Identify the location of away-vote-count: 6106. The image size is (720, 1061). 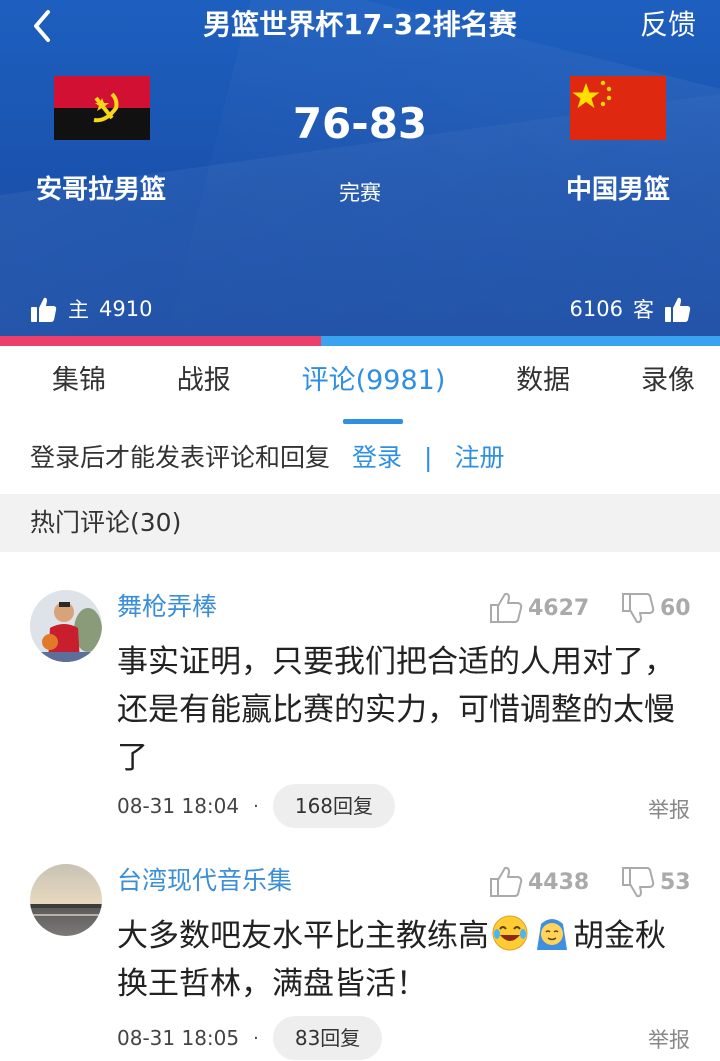
(596, 309).